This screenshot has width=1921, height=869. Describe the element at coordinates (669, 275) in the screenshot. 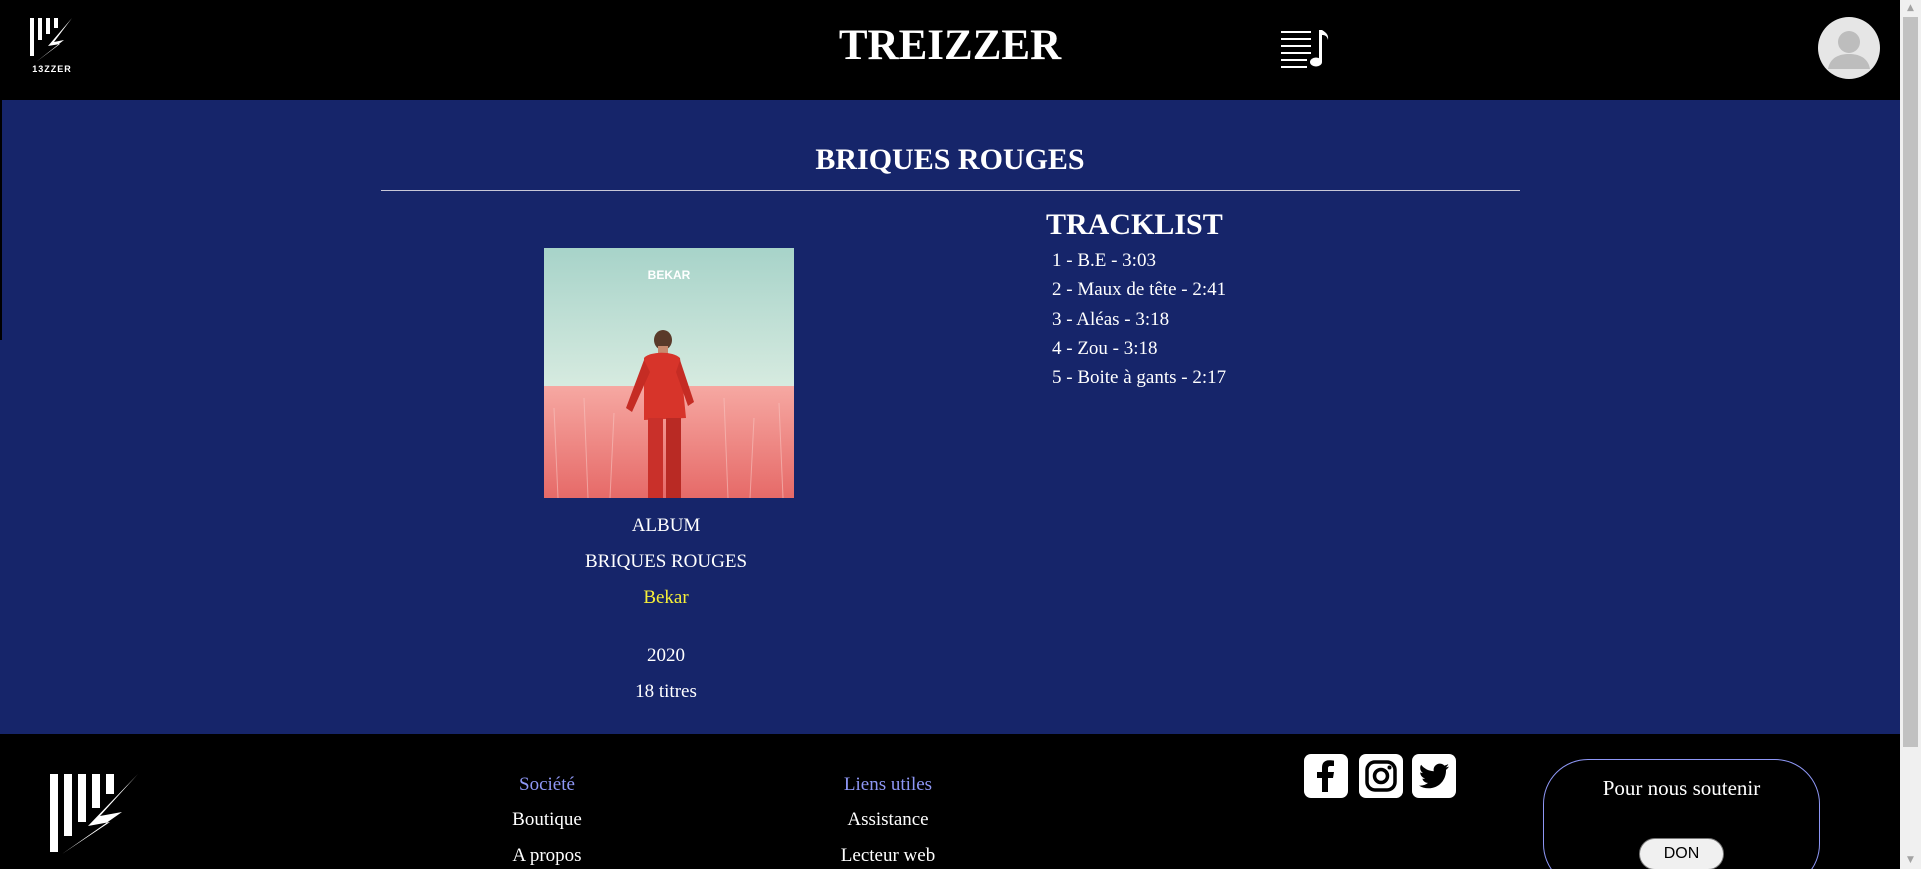

I see `cover-text: BEKAR` at that location.